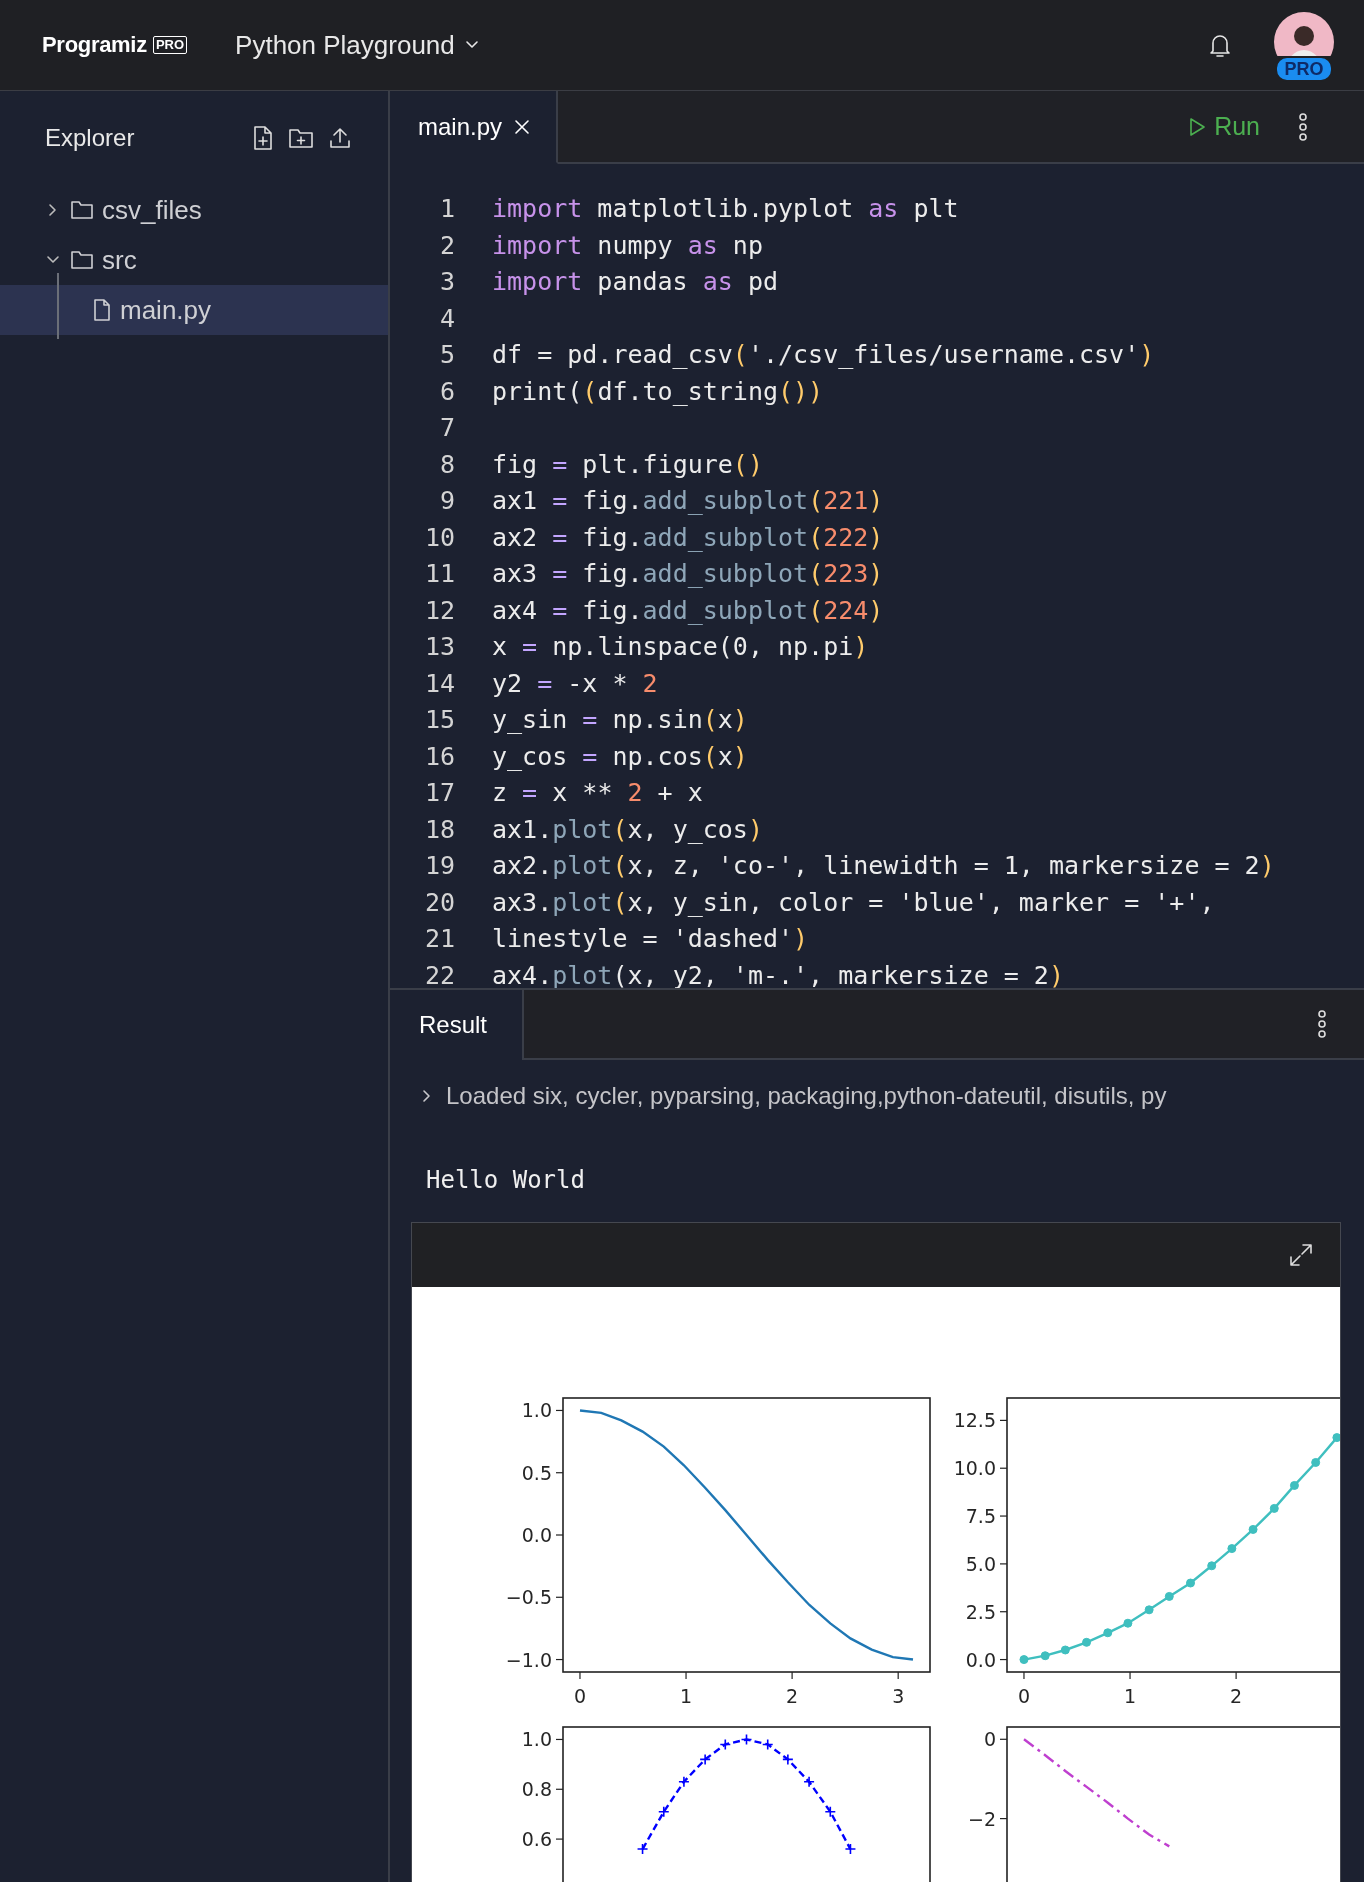 The image size is (1364, 1882). Describe the element at coordinates (301, 138) in the screenshot. I see `new-folder-icon` at that location.